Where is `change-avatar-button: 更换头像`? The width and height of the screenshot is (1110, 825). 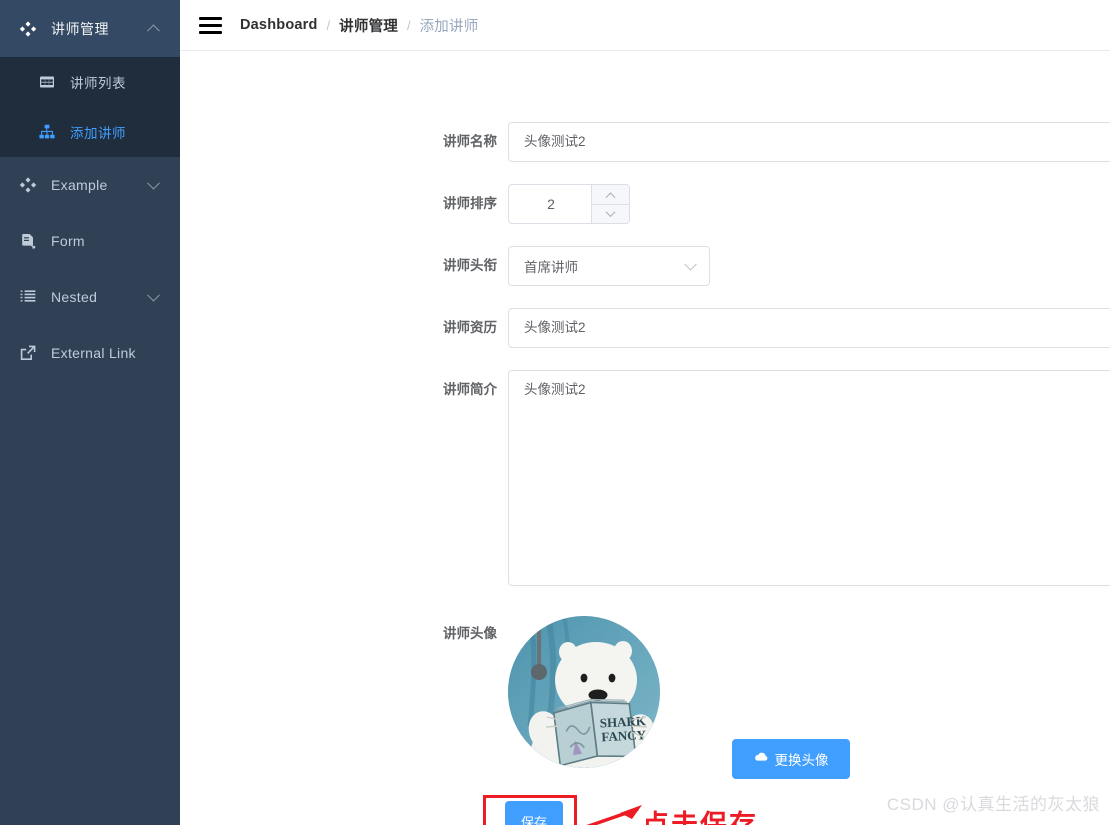
change-avatar-button: 更换头像 is located at coordinates (791, 759).